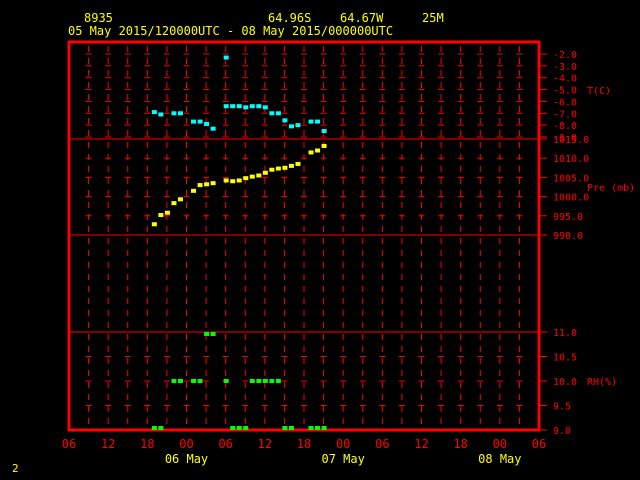  What do you see at coordinates (565, 358) in the screenshot?
I see `y-tick-label: 10.5` at bounding box center [565, 358].